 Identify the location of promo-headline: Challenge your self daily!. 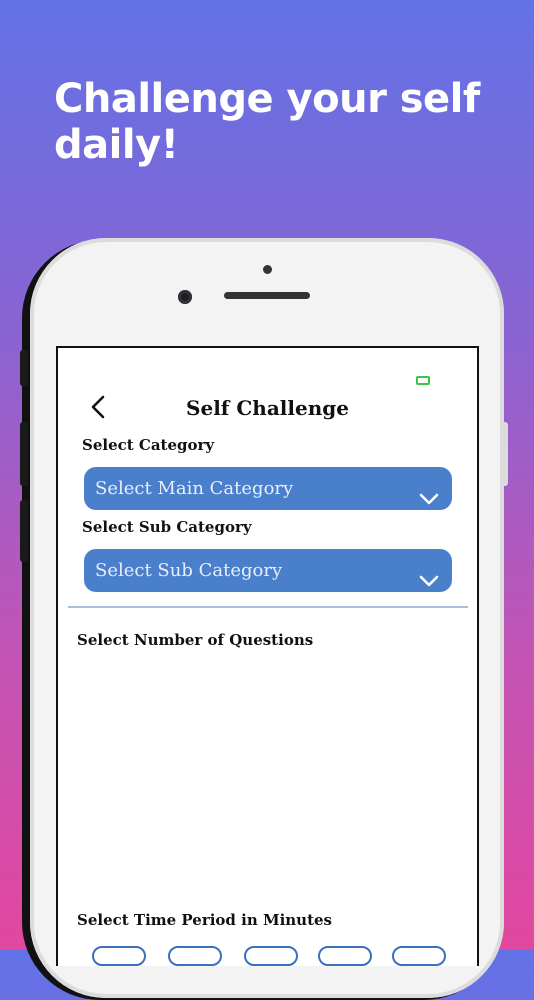
(267, 122).